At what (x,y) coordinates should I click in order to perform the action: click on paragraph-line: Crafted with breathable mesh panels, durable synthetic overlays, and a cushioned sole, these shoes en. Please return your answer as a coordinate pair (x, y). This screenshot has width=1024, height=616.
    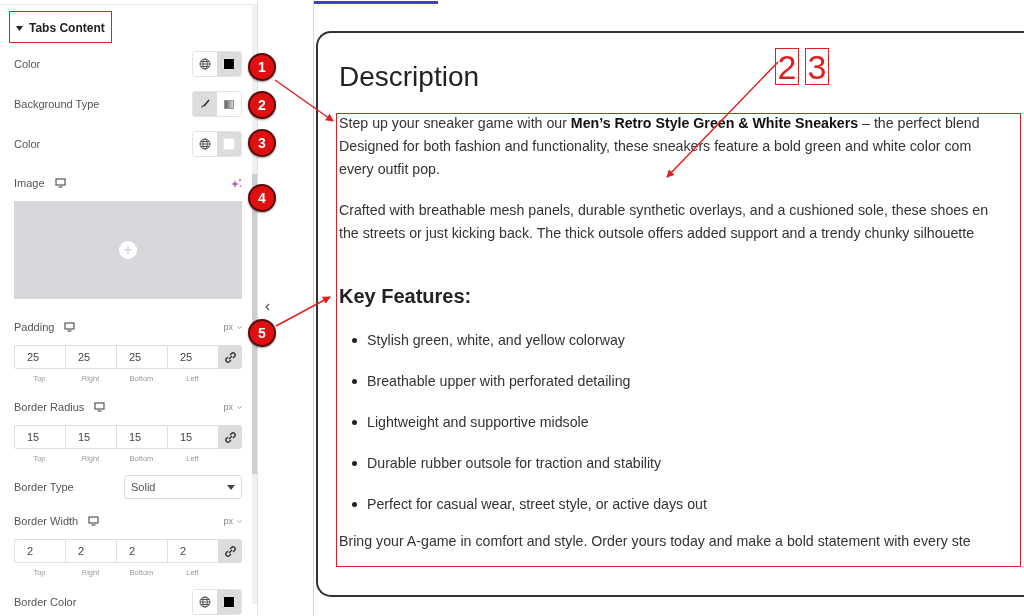
    Looking at the image, I should click on (664, 210).